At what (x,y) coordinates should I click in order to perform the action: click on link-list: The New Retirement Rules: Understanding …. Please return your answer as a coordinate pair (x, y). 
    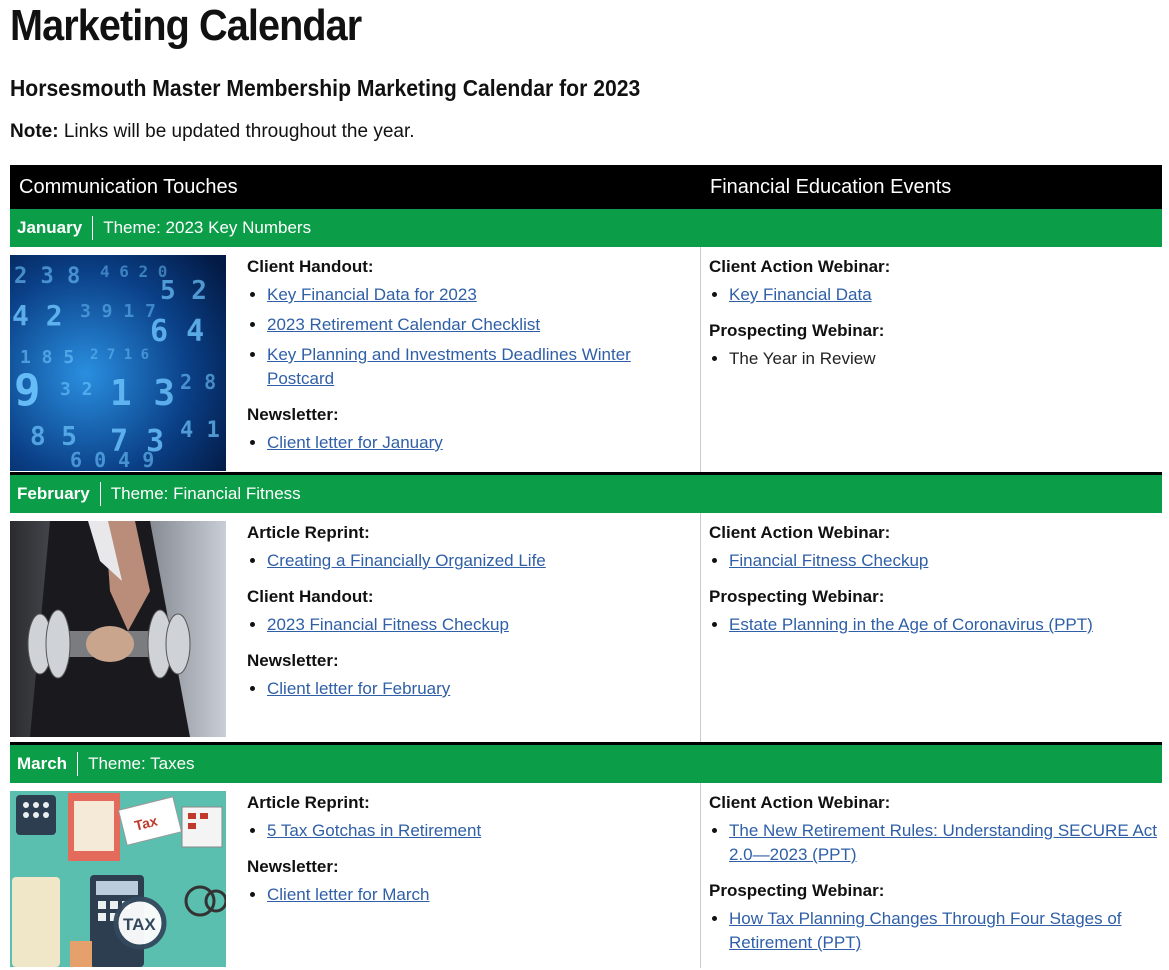
    Looking at the image, I should click on (935, 843).